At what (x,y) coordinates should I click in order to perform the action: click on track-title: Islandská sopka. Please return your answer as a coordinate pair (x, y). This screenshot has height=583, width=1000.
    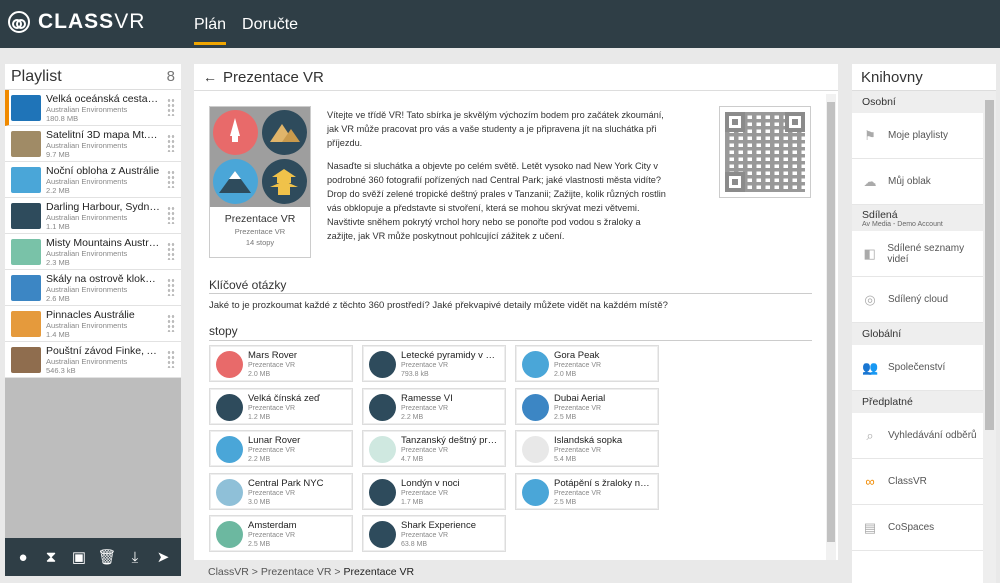
    Looking at the image, I should click on (588, 440).